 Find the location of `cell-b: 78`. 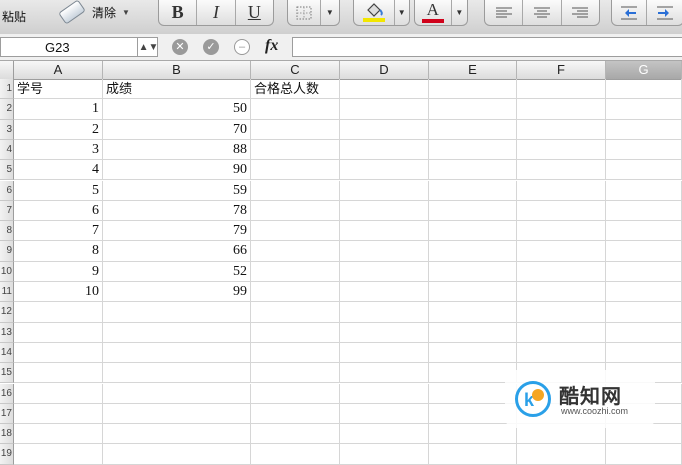

cell-b: 78 is located at coordinates (177, 211).